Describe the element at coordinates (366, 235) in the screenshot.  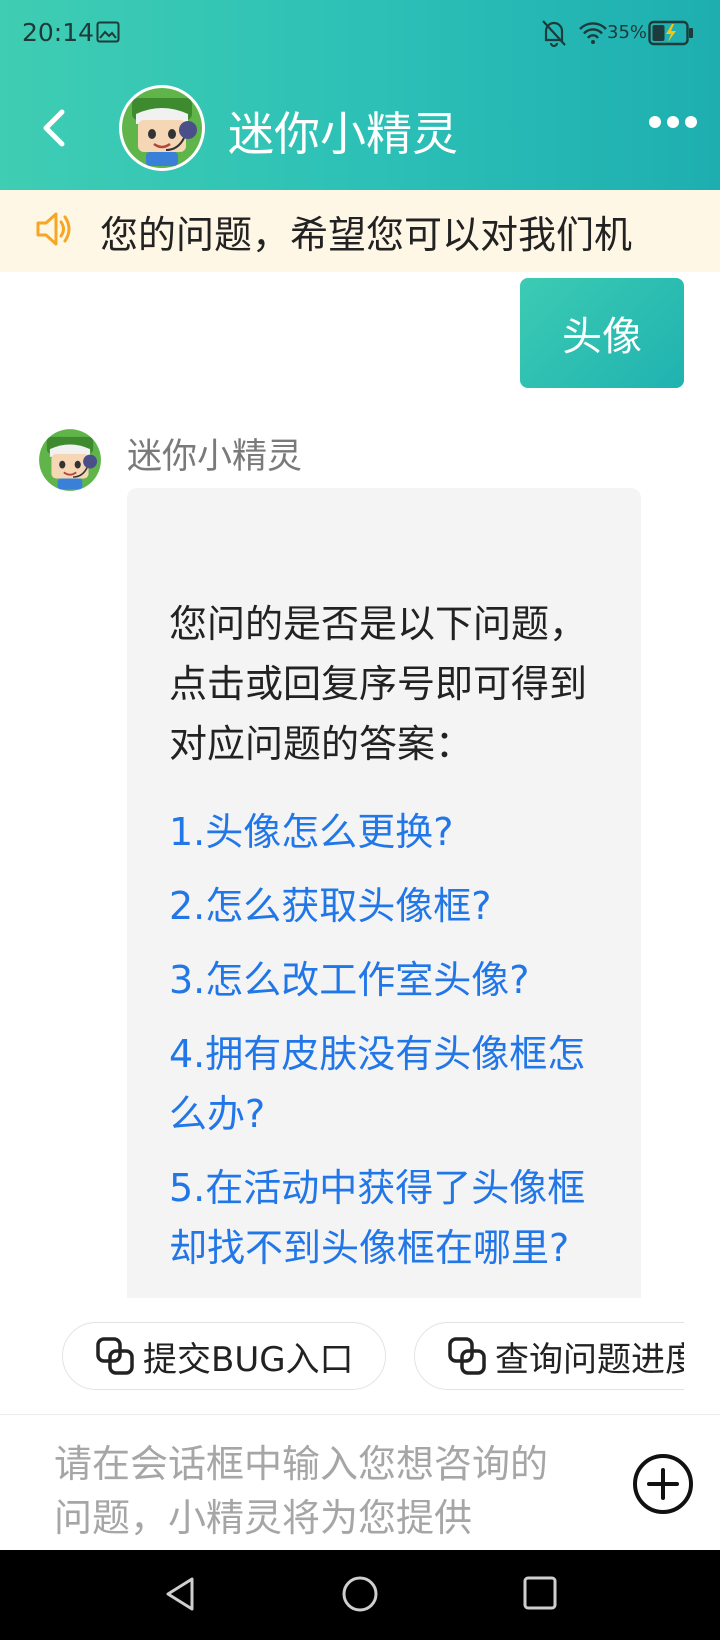
I see `notice-text: 您的问题，希望您可以对我们机` at that location.